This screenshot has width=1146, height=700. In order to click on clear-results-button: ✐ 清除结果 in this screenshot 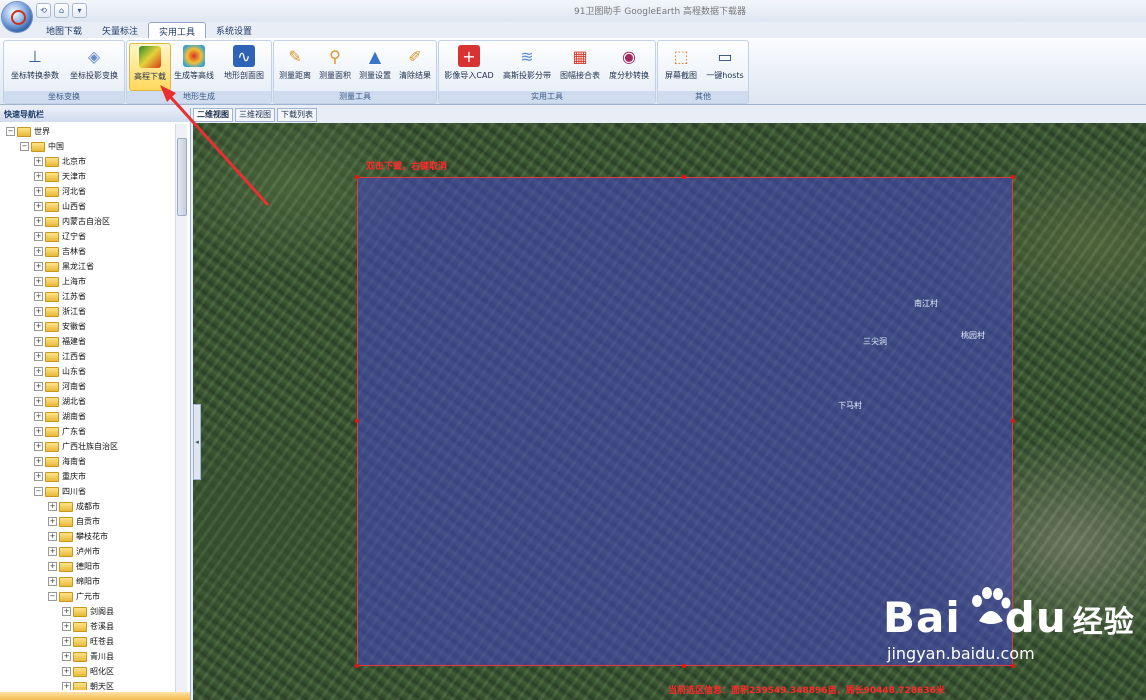, I will do `click(415, 62)`.